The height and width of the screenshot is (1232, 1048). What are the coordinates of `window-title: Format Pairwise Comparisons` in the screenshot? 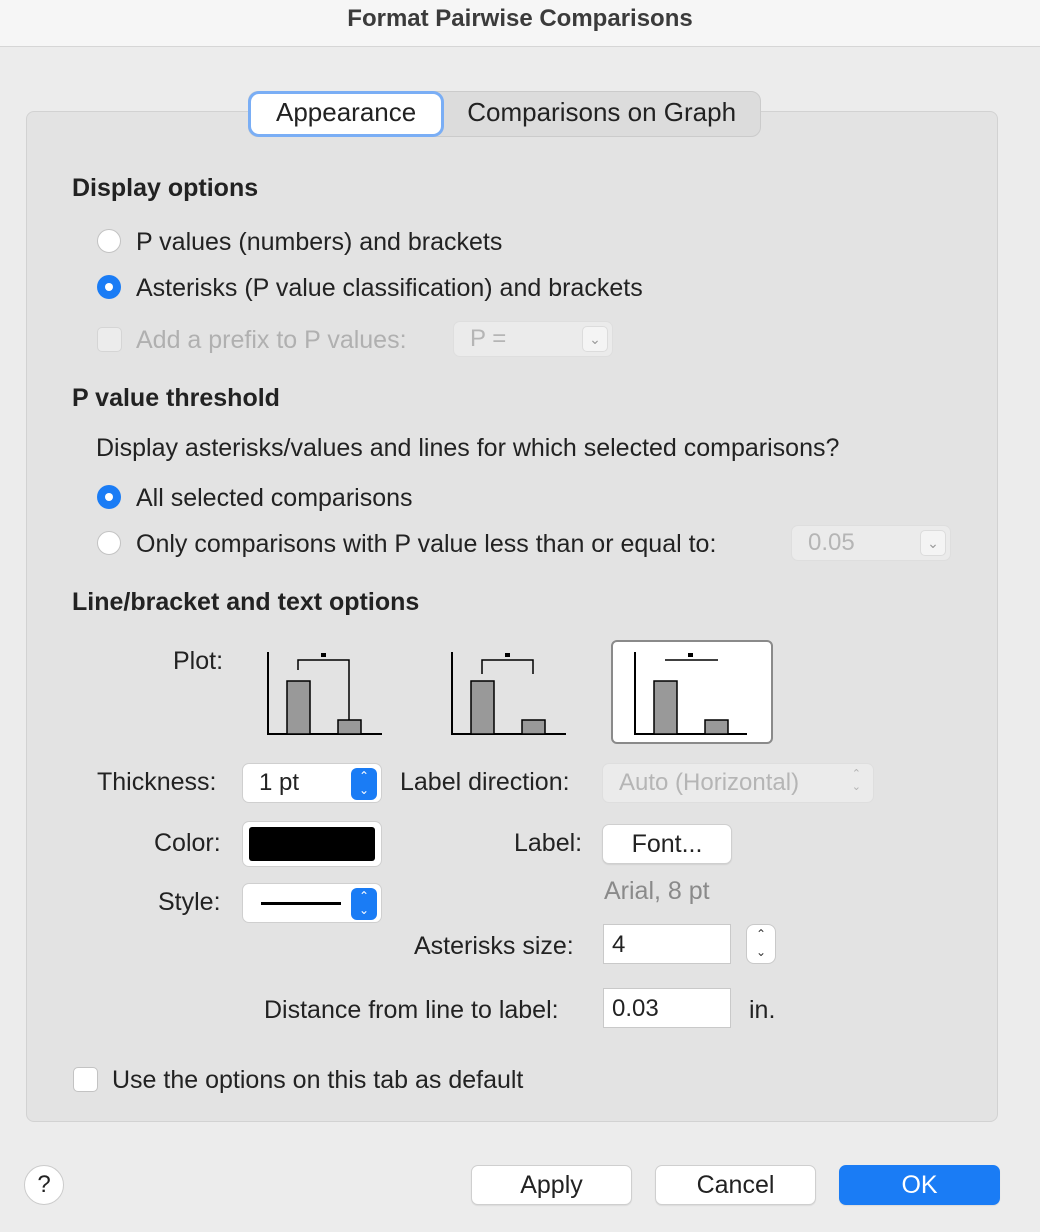 It's located at (520, 23).